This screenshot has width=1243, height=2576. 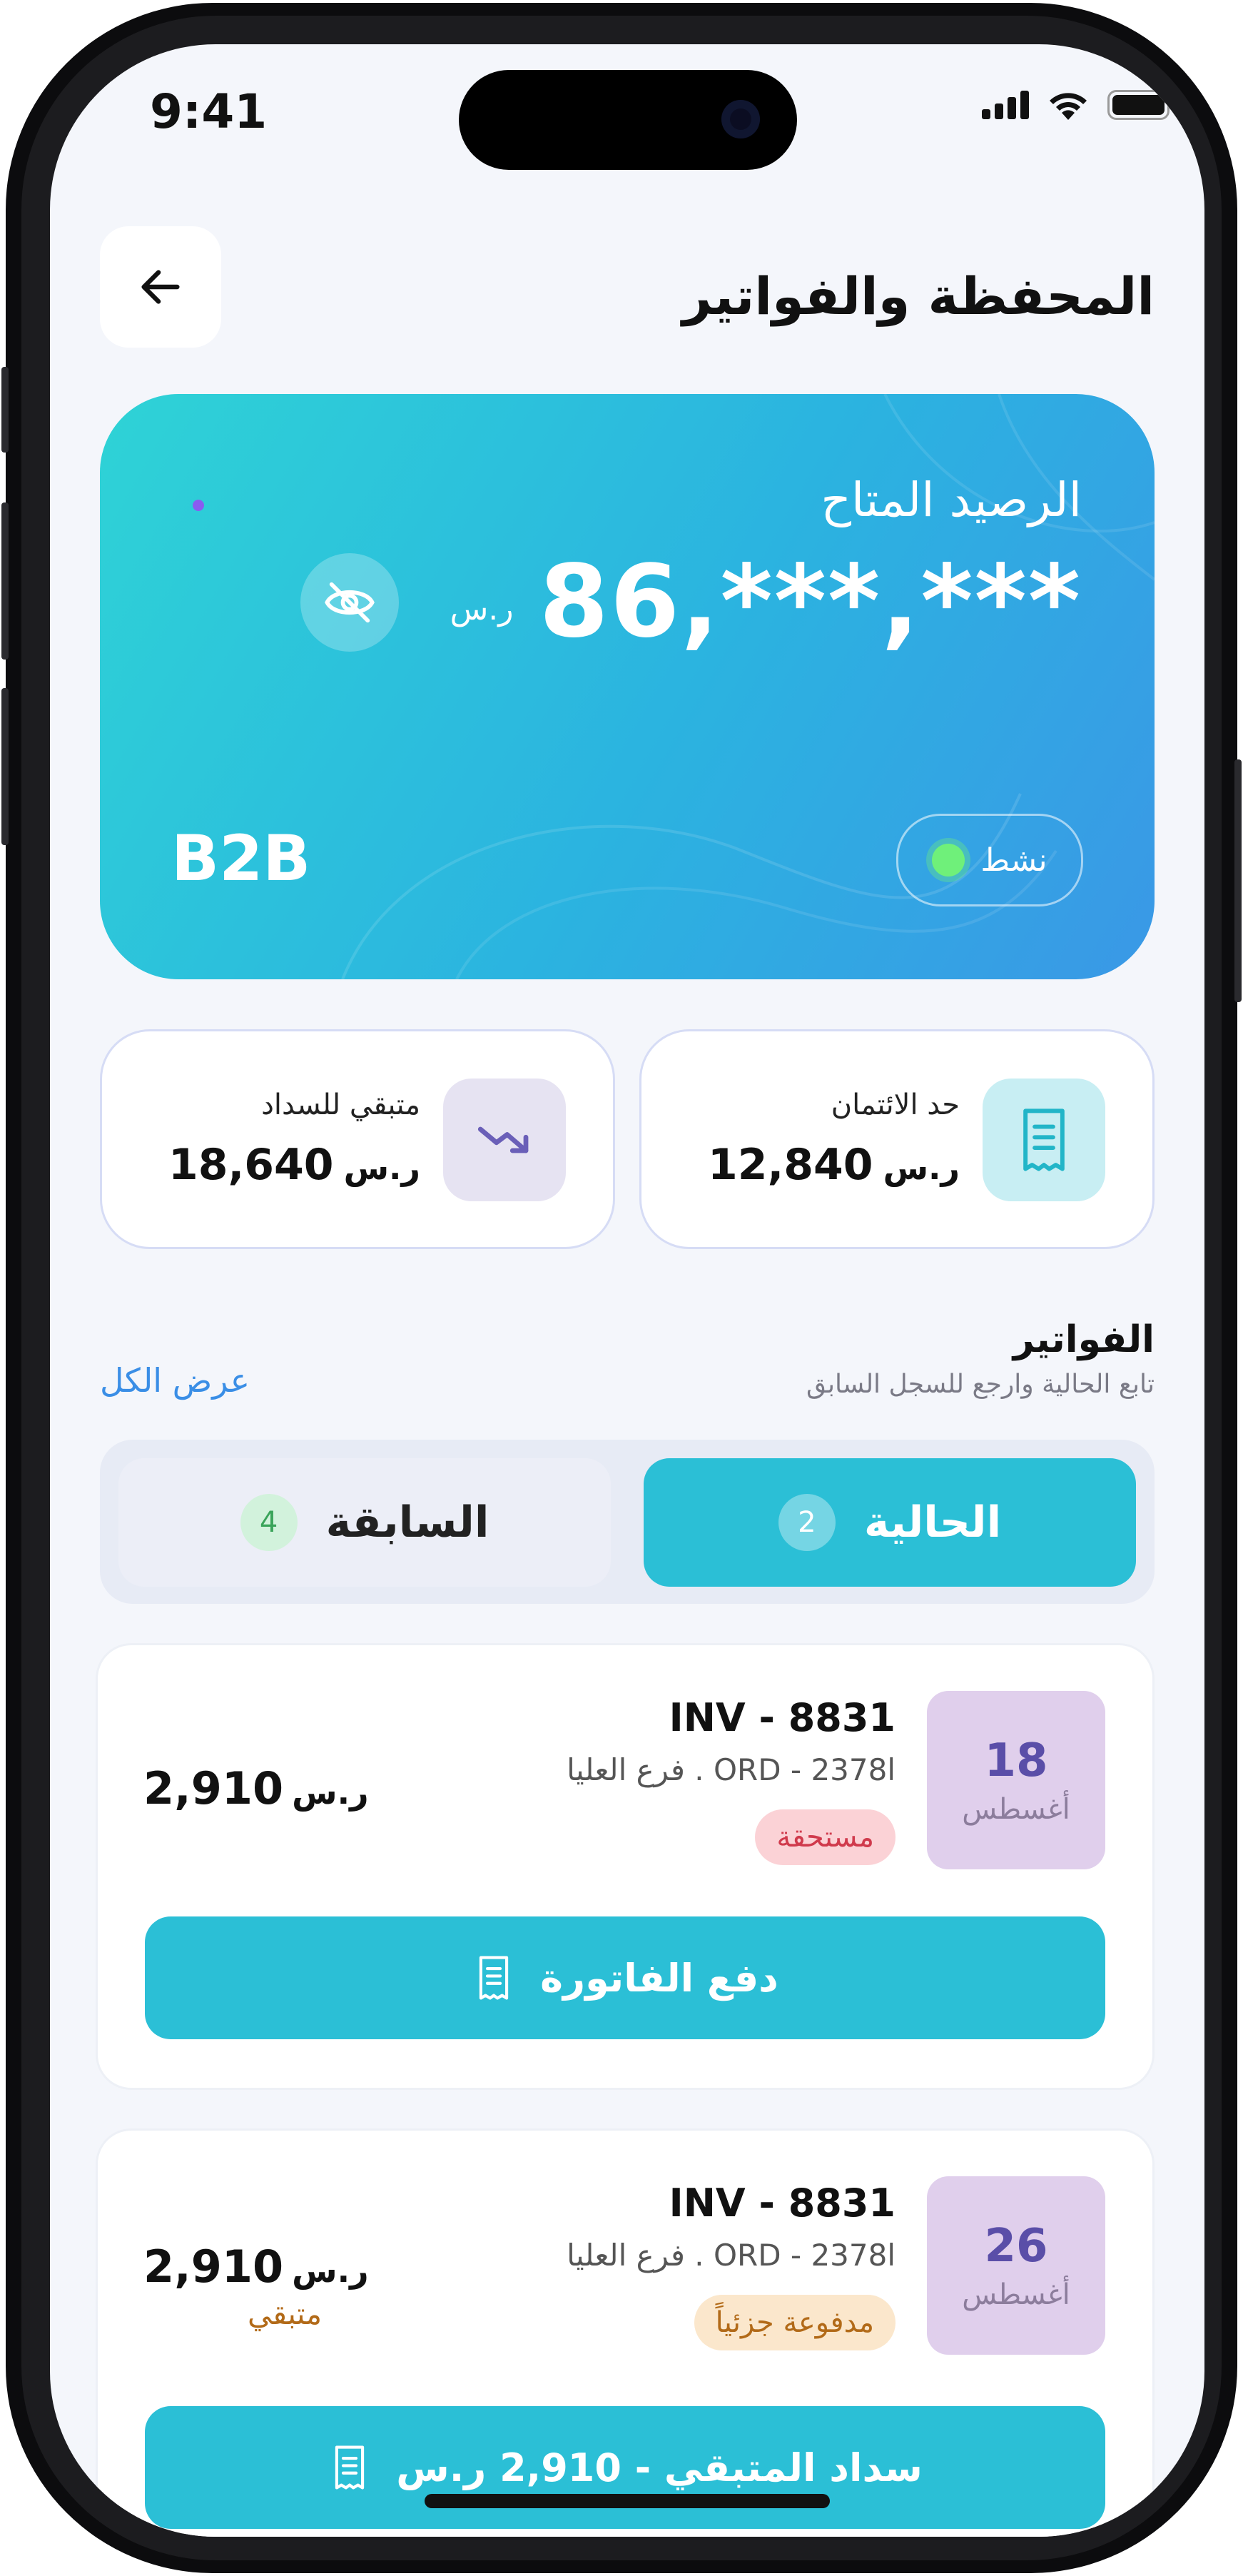 What do you see at coordinates (198, 505) in the screenshot?
I see `card-indicator-dot` at bounding box center [198, 505].